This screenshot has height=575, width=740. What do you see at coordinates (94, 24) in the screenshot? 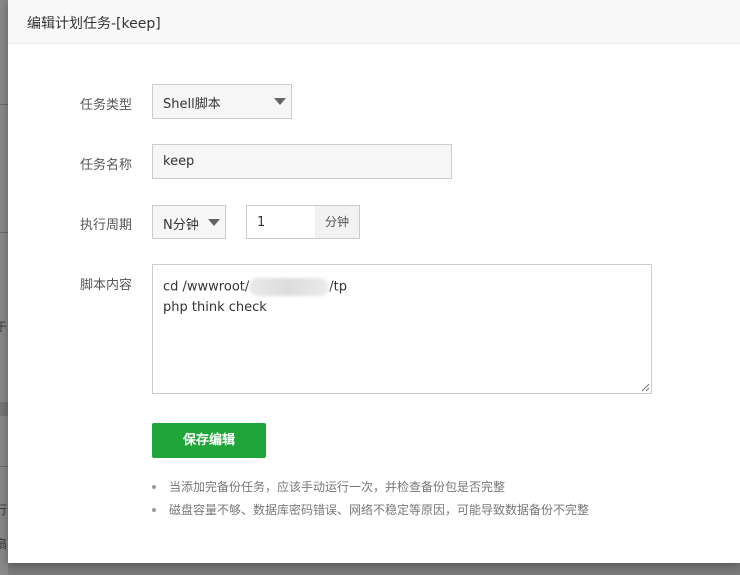
I see `dialog-title: 编辑计划任务-[keep]` at bounding box center [94, 24].